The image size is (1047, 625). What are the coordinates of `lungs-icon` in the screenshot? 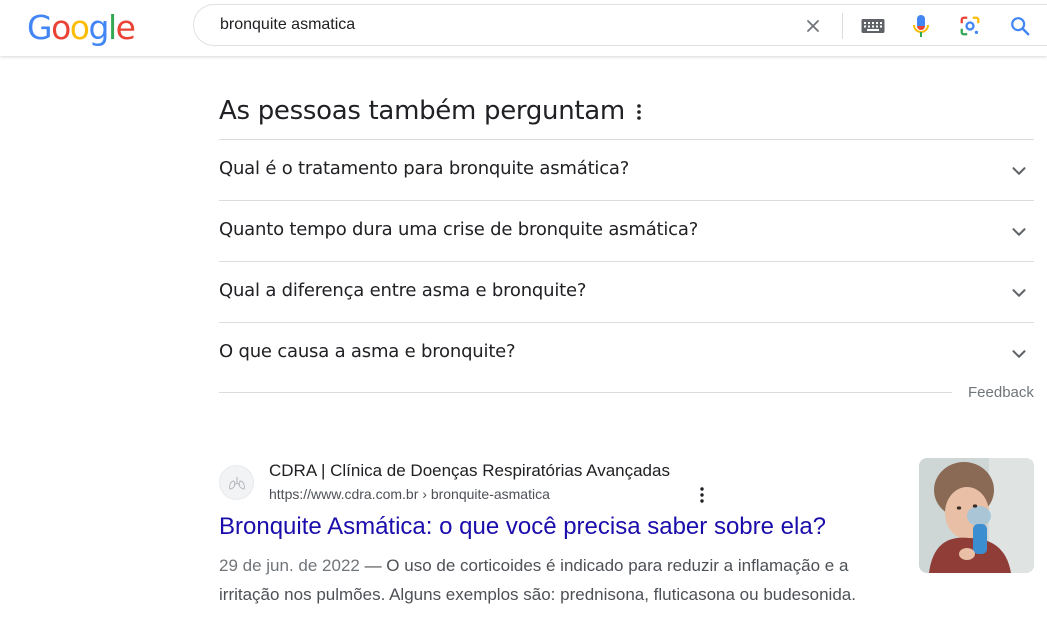 It's located at (236, 482).